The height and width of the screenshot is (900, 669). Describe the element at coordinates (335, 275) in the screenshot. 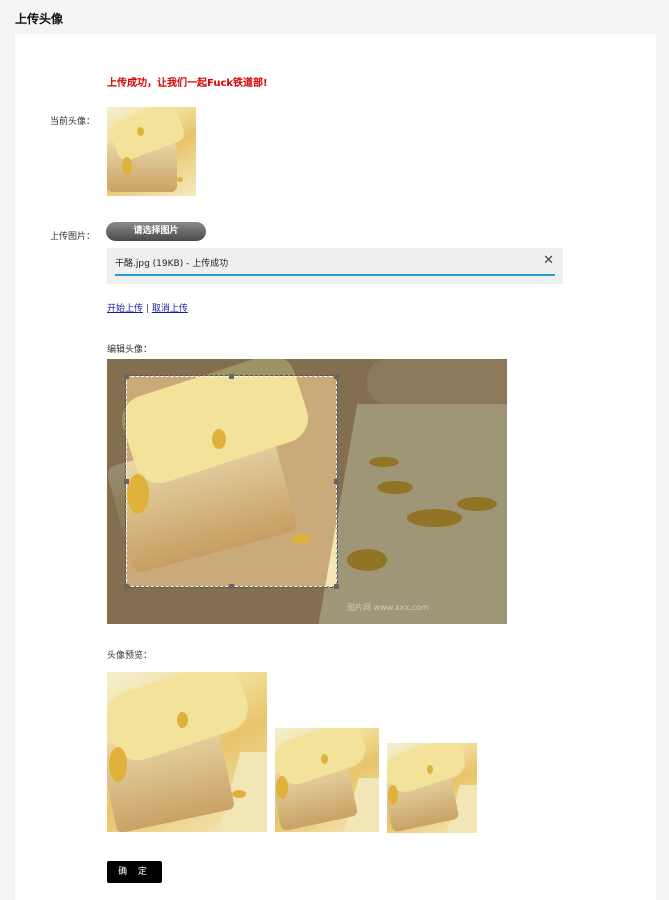

I see `upload-progress-bar` at that location.